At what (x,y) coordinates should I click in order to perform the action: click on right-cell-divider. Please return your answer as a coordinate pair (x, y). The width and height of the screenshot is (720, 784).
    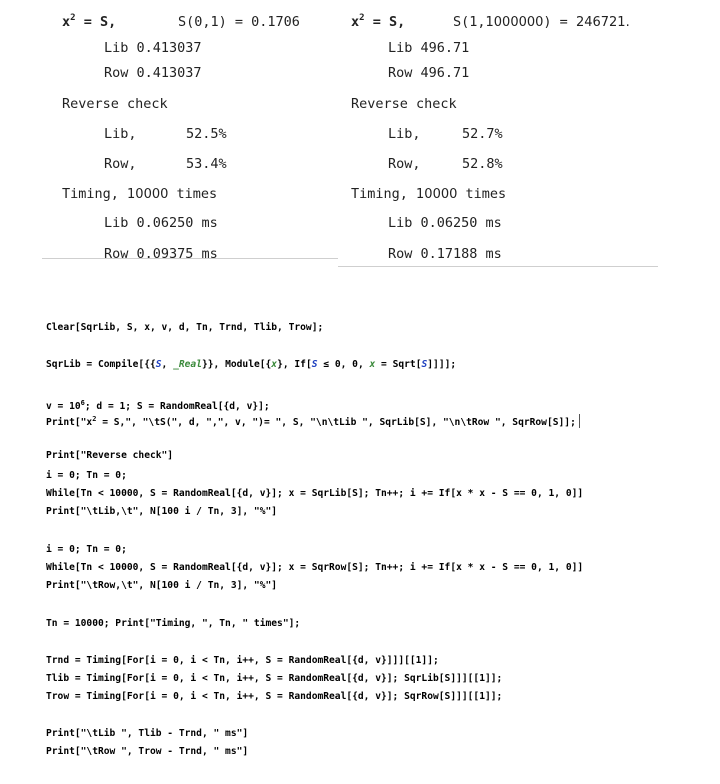
    Looking at the image, I should click on (498, 266).